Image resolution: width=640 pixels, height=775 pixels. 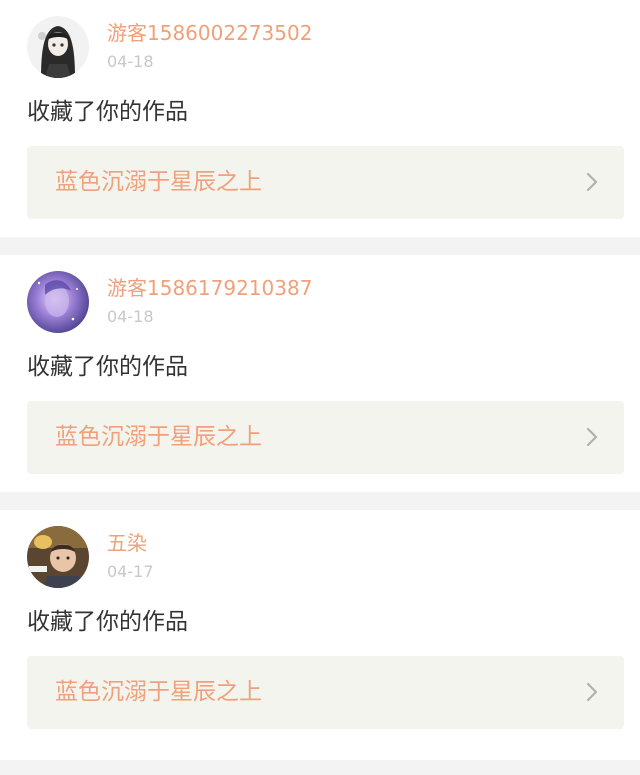 What do you see at coordinates (58, 557) in the screenshot?
I see `child-photo-avatar-icon` at bounding box center [58, 557].